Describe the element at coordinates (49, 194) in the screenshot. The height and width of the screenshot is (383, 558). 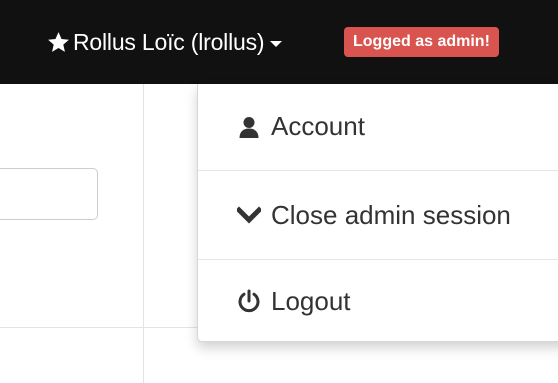
I see `text-input-field` at that location.